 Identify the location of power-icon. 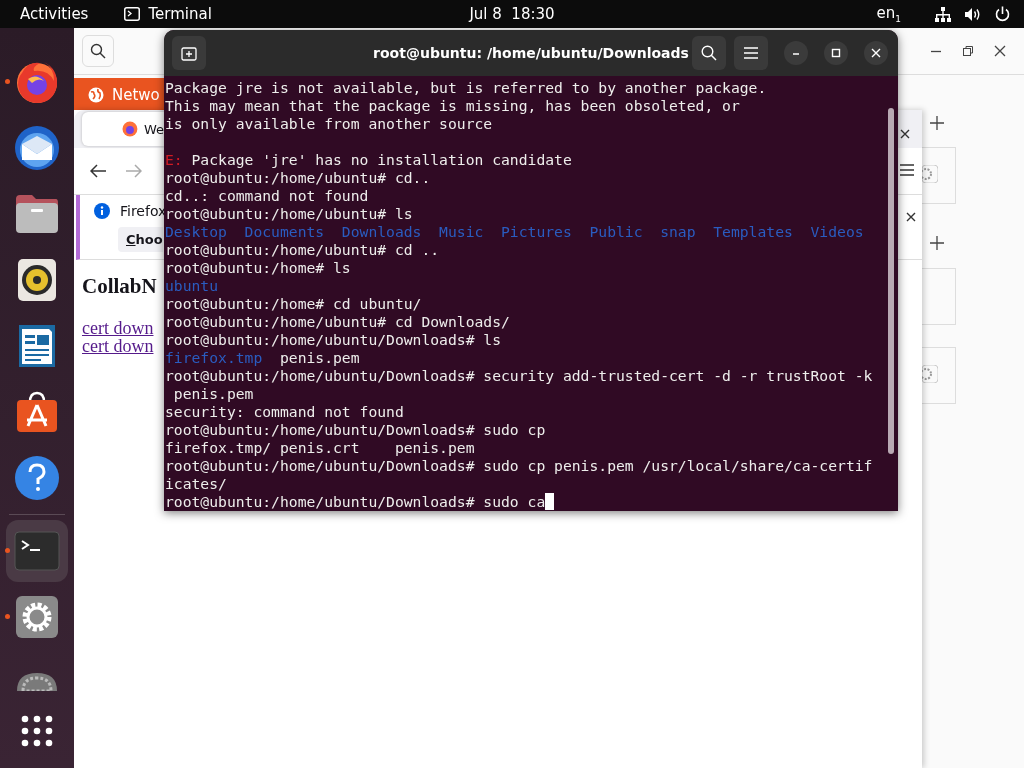
(1002, 14).